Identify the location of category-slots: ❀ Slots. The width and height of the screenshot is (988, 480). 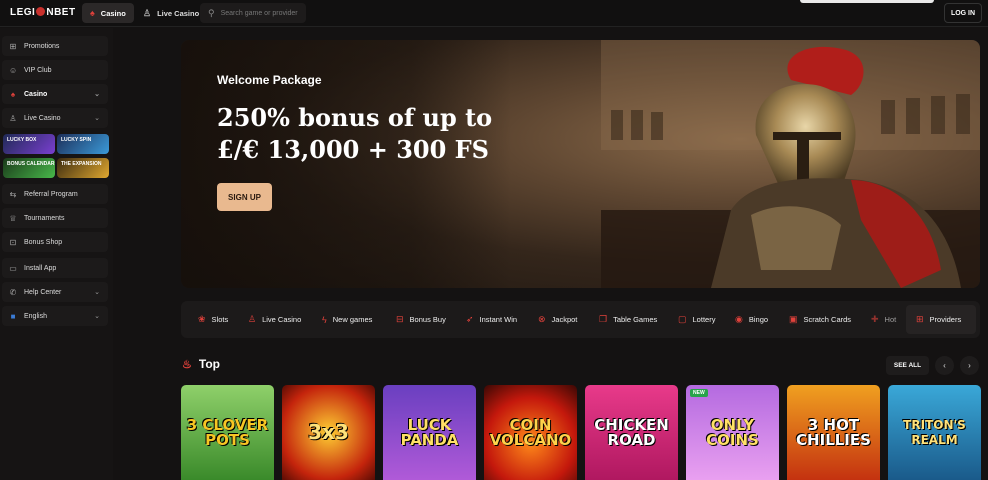
(213, 319).